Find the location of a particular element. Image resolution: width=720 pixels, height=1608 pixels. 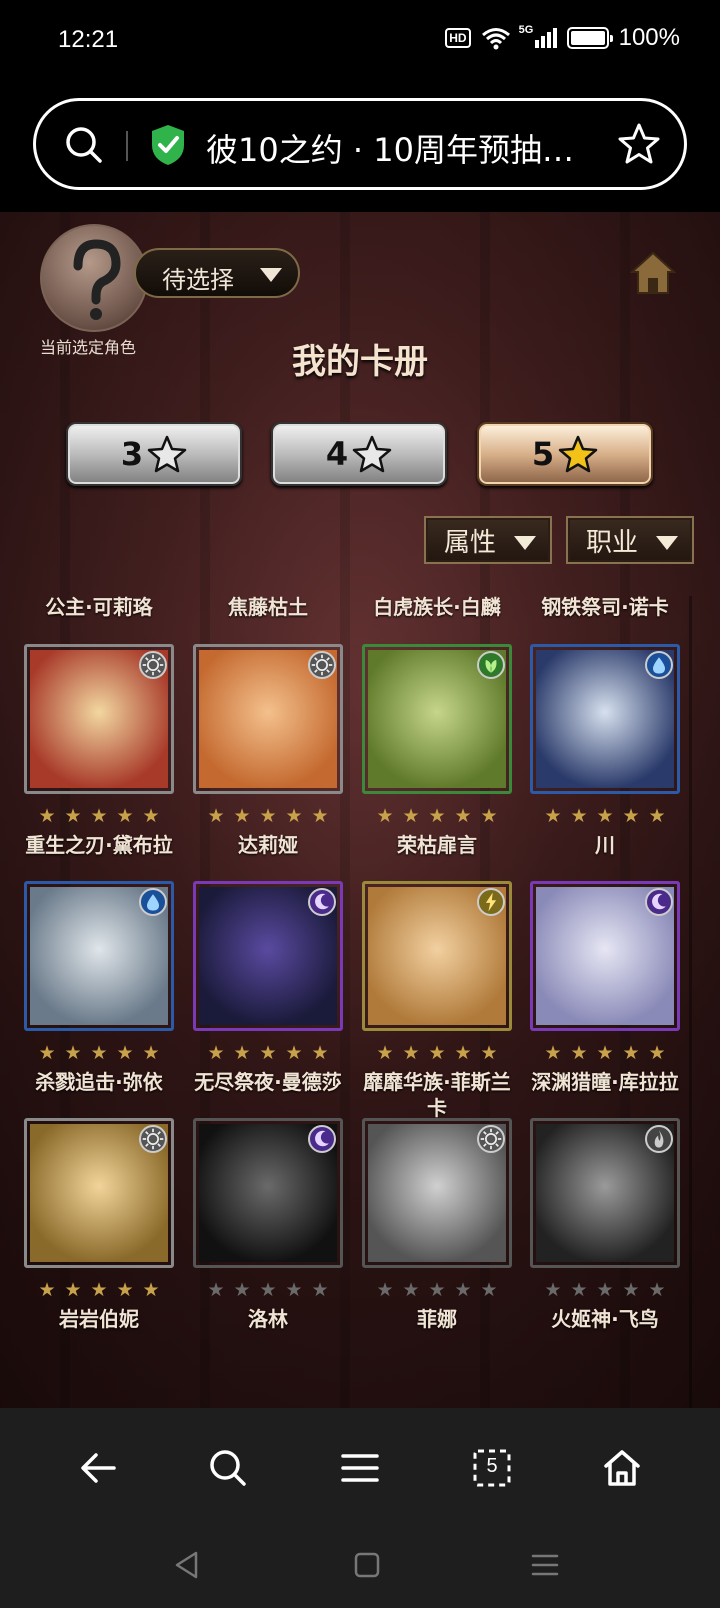

battery-level: 100% is located at coordinates (649, 37).